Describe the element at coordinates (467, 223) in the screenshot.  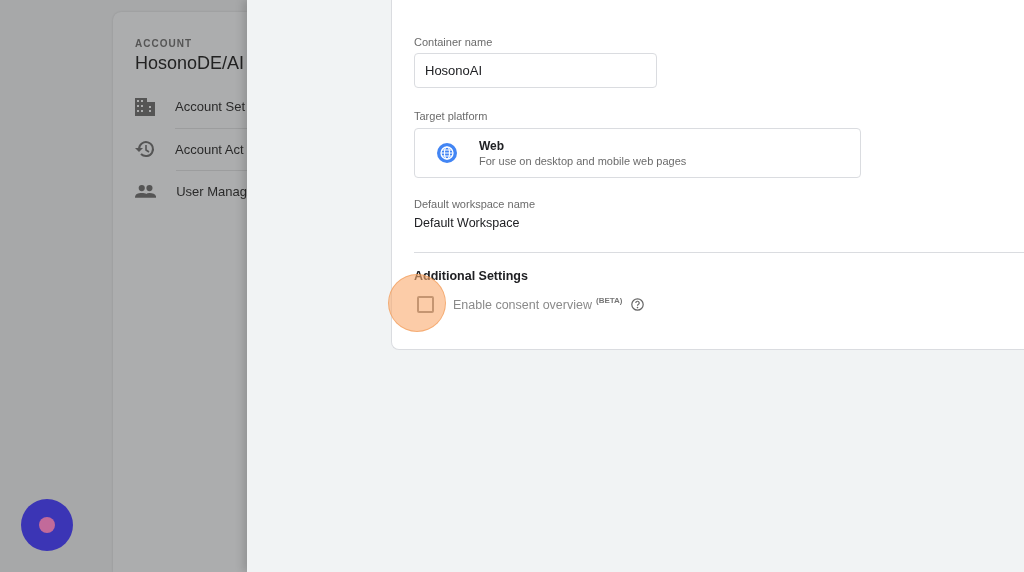
I see `workspace-value: Default Workspace` at that location.